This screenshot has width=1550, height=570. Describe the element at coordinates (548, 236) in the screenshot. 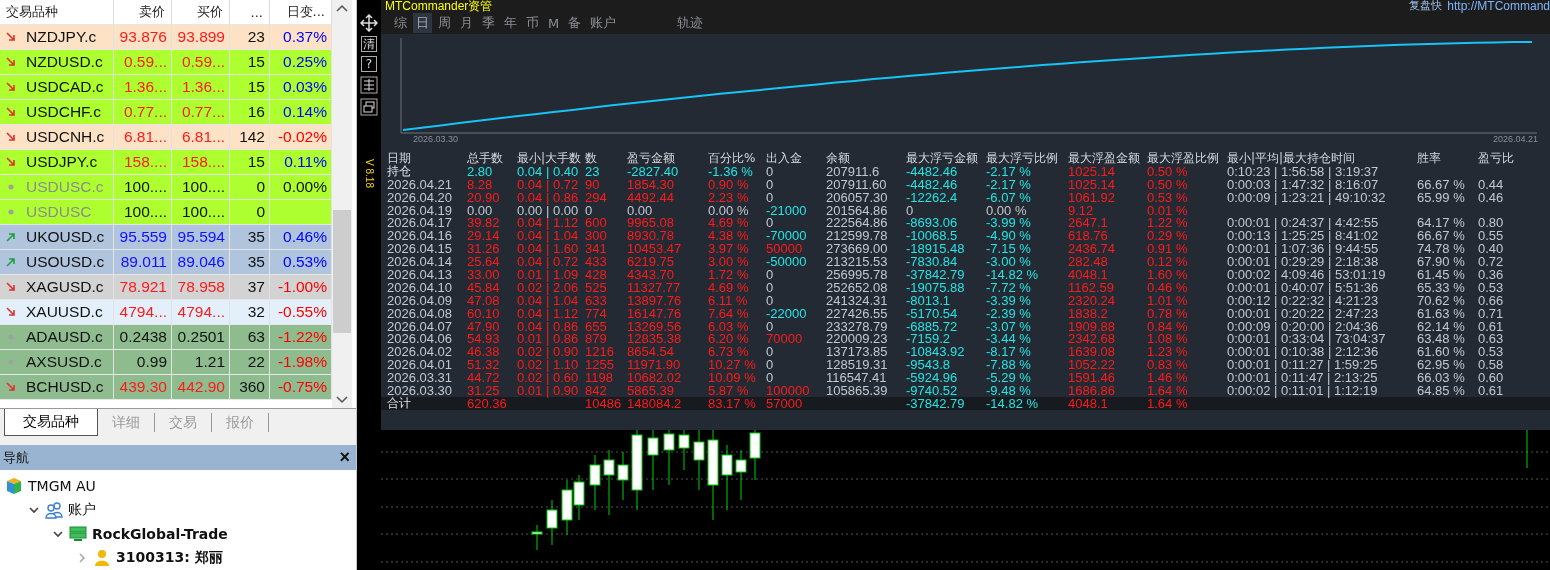

I see `table-cell-text: 0.04 | 1.04` at that location.